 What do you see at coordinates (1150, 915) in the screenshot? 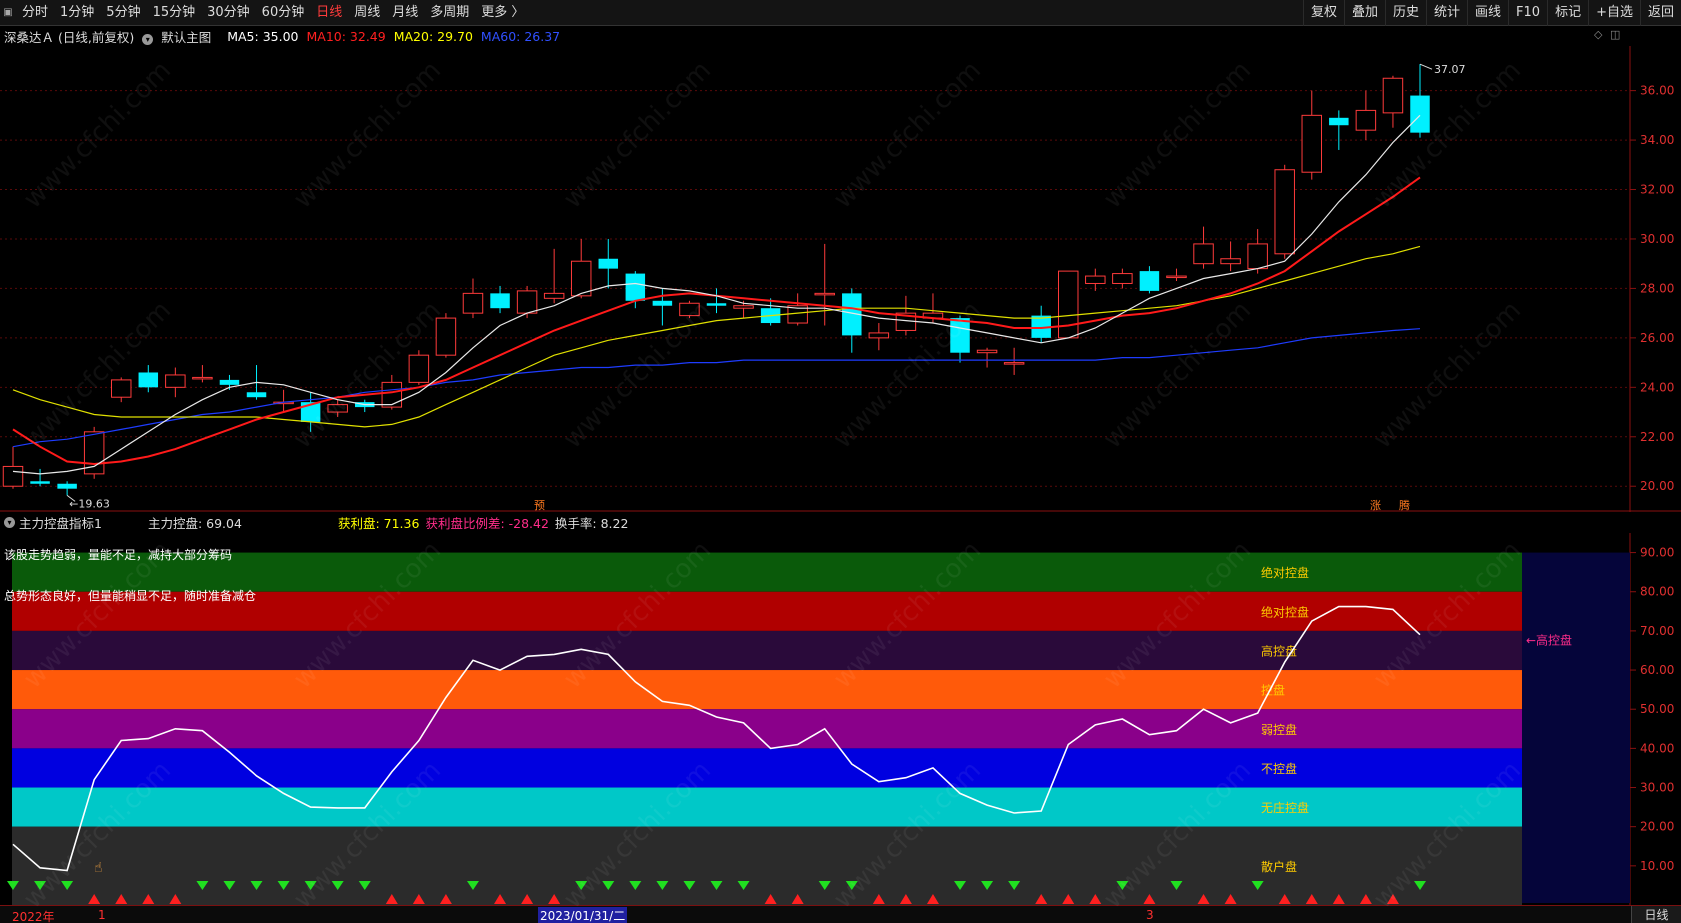
I see `month-3-label: 3` at bounding box center [1150, 915].